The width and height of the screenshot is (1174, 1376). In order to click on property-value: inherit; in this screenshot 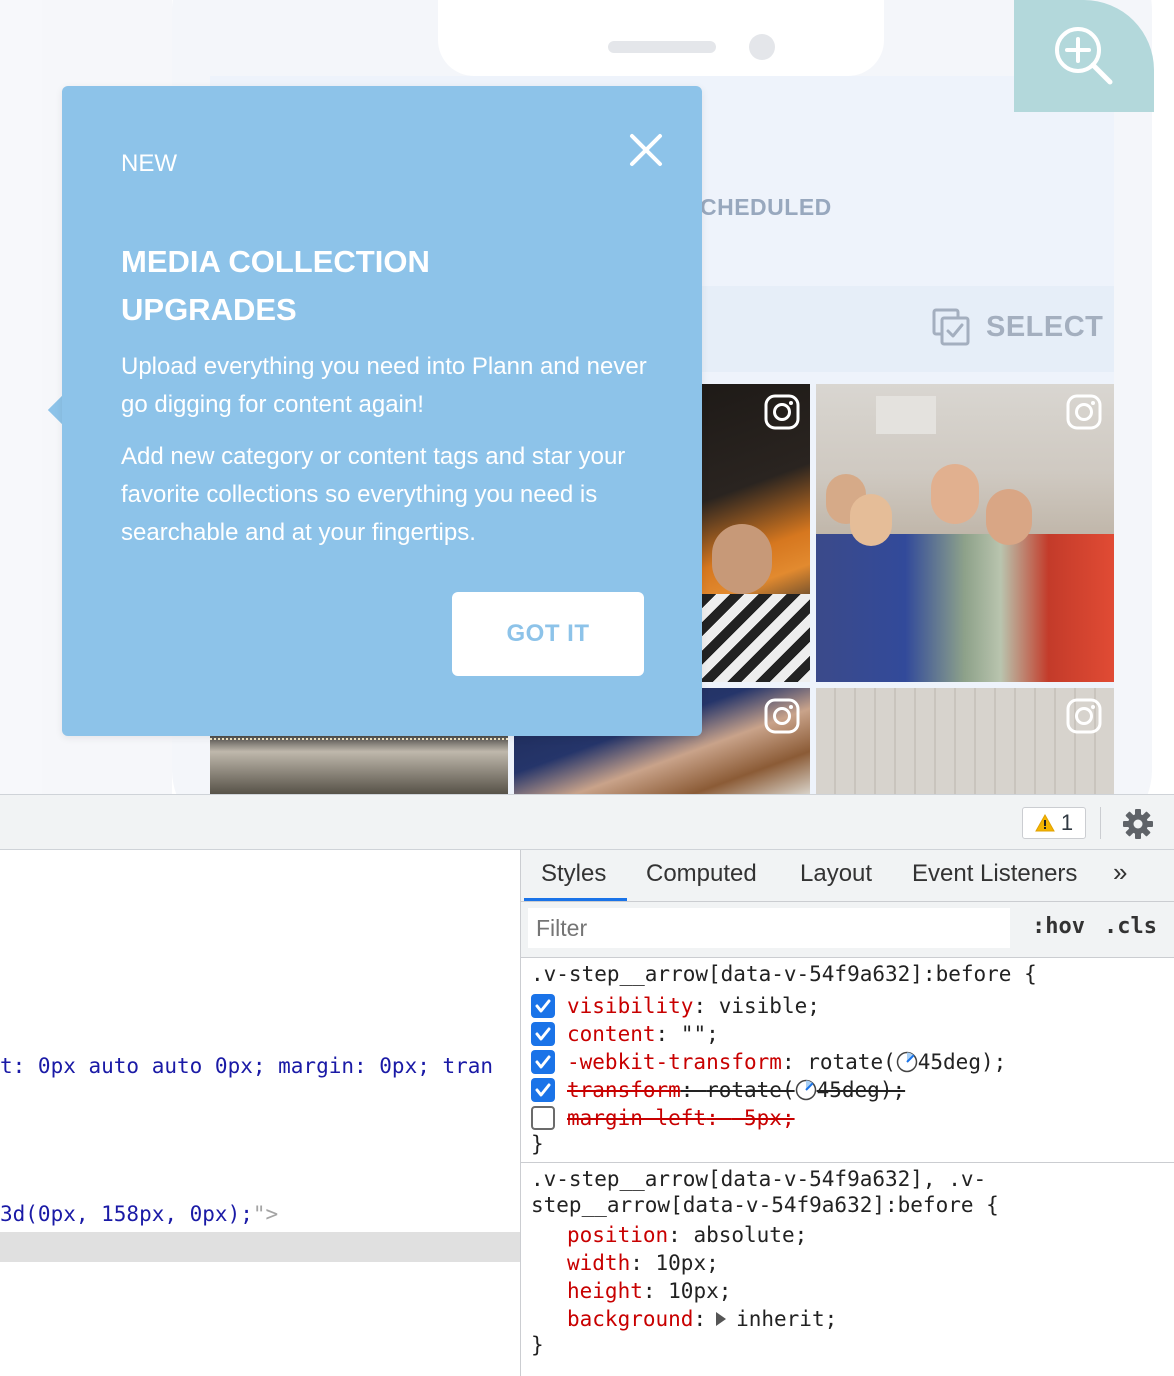, I will do `click(786, 1319)`.